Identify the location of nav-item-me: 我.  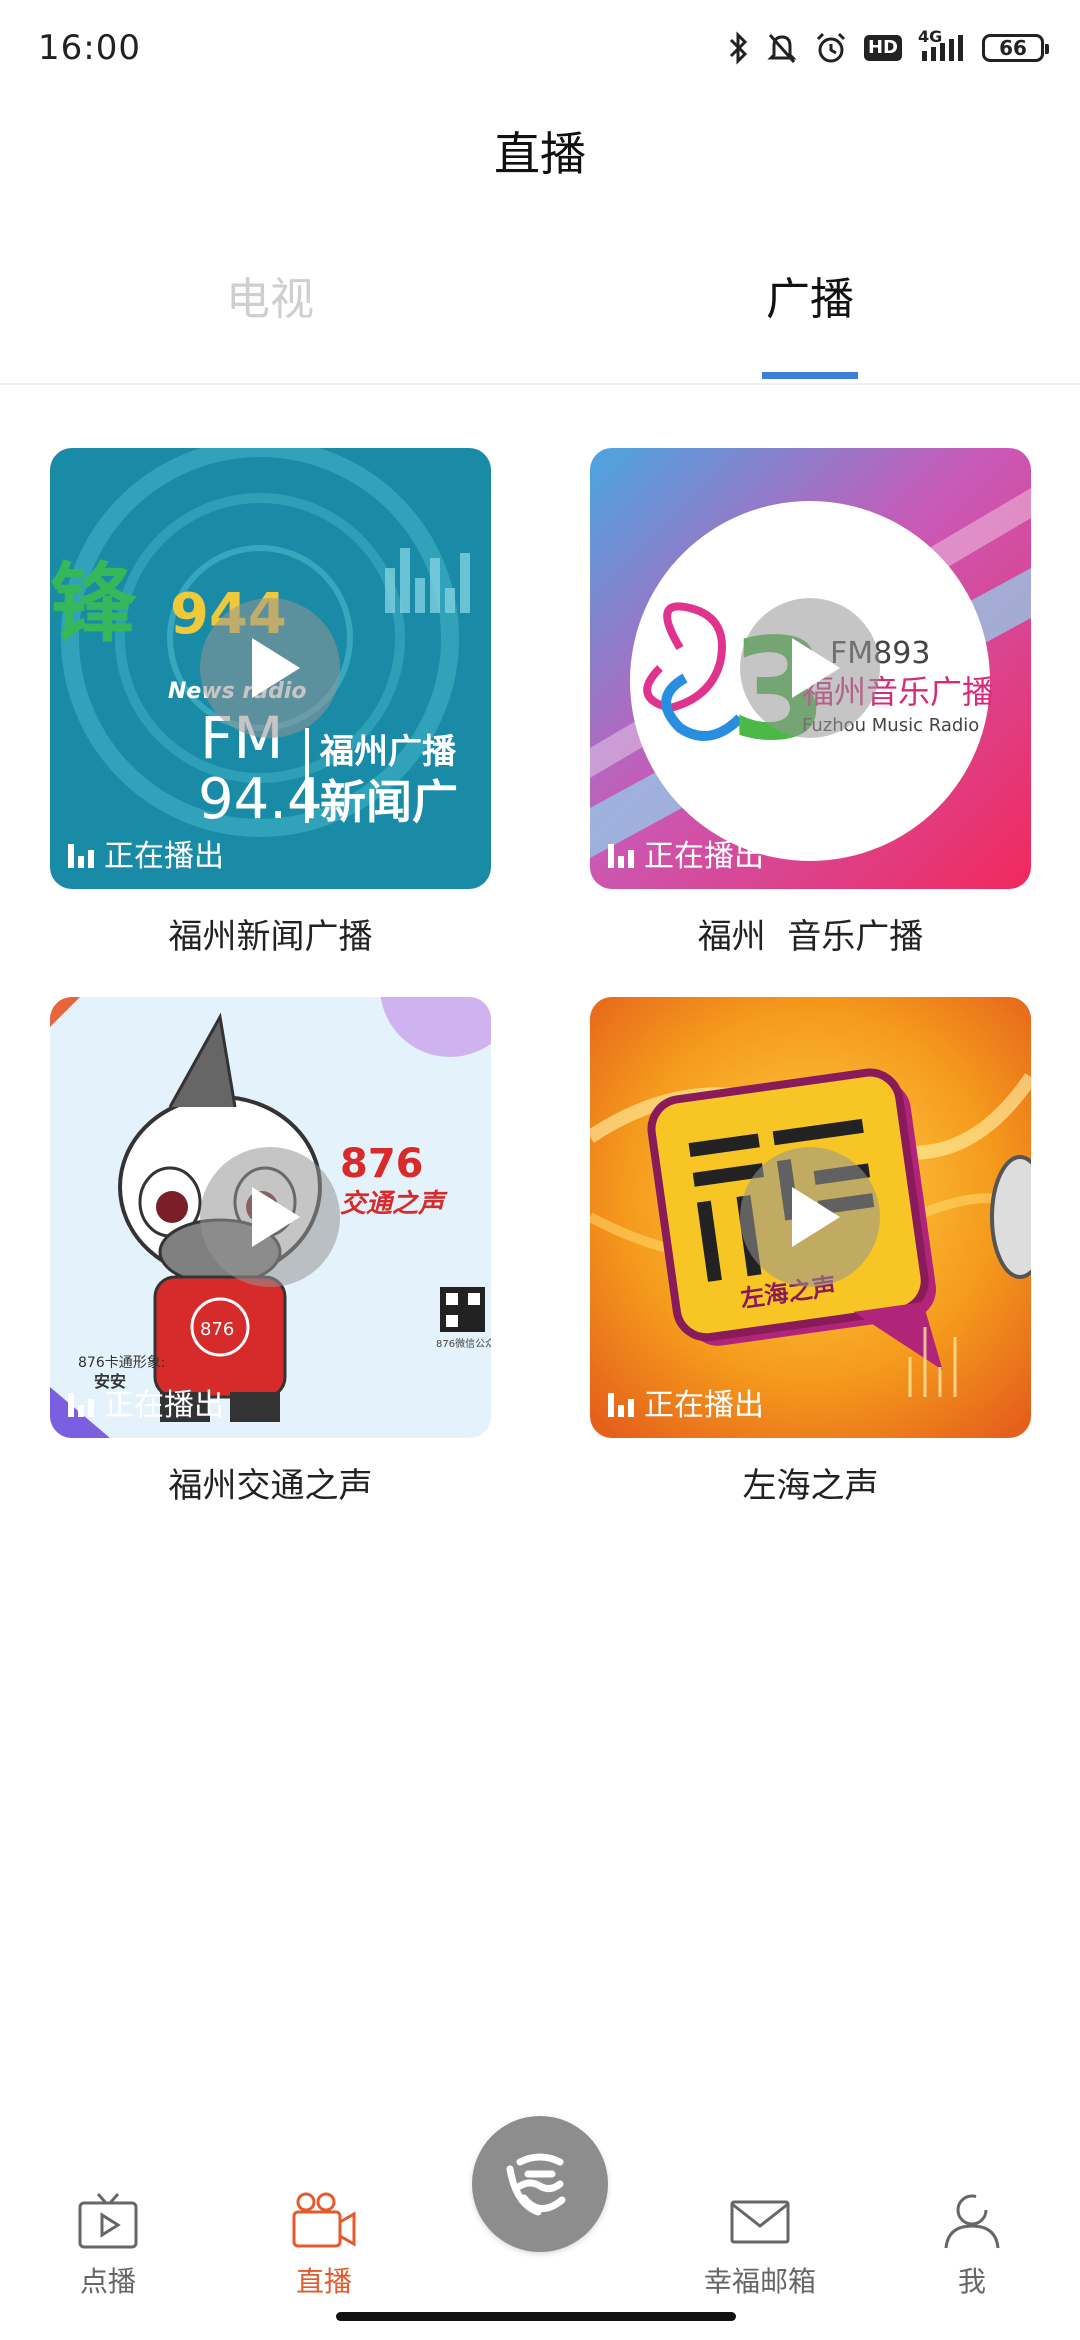
(972, 2245).